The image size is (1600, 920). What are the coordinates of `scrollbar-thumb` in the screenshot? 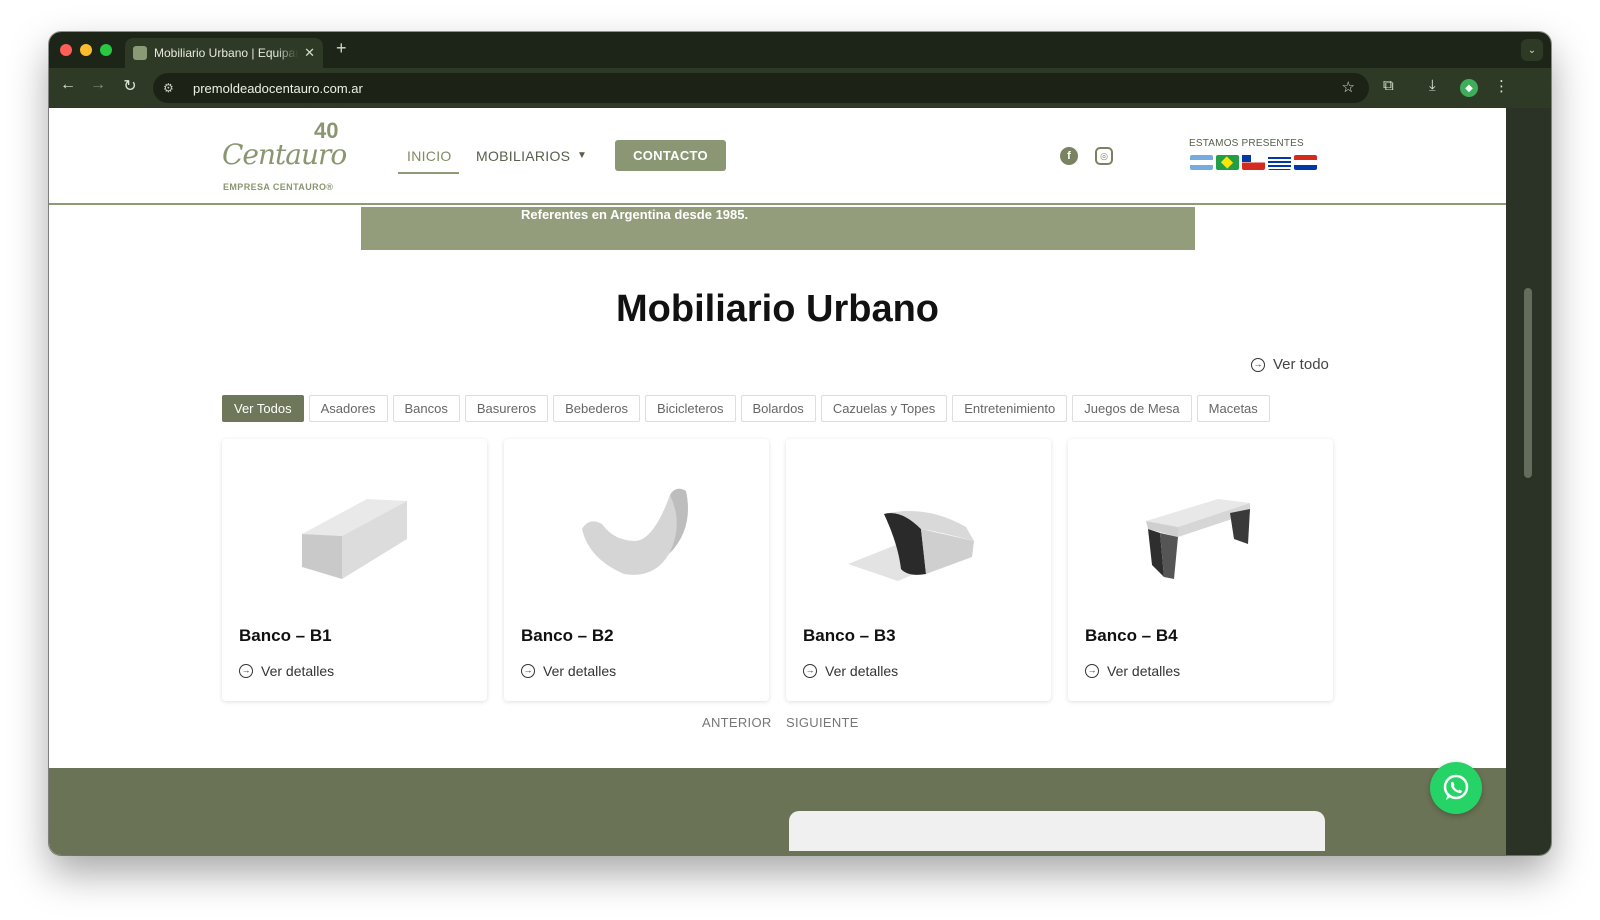 It's located at (1528, 383).